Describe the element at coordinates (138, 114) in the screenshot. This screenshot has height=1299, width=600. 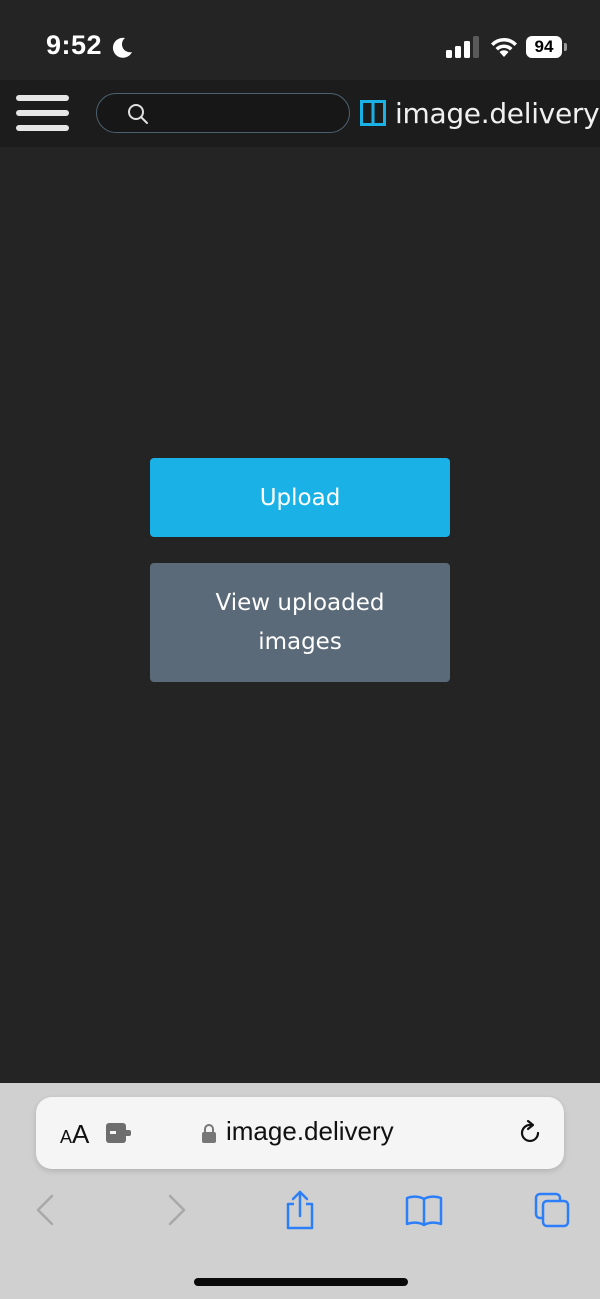
I see `search-icon` at that location.